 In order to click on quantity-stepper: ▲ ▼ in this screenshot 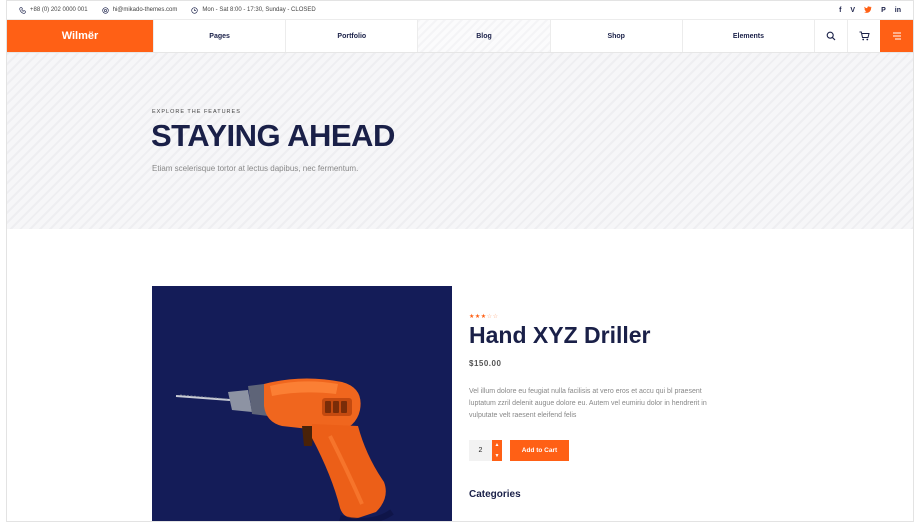, I will do `click(497, 450)`.